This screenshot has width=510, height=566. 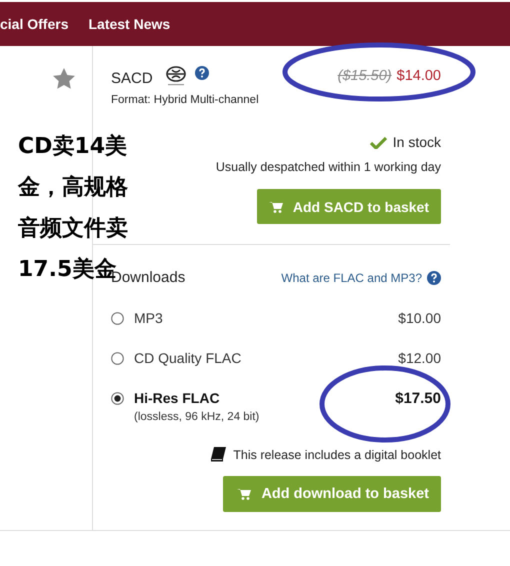 What do you see at coordinates (418, 398) in the screenshot?
I see `option-price: $17.50` at bounding box center [418, 398].